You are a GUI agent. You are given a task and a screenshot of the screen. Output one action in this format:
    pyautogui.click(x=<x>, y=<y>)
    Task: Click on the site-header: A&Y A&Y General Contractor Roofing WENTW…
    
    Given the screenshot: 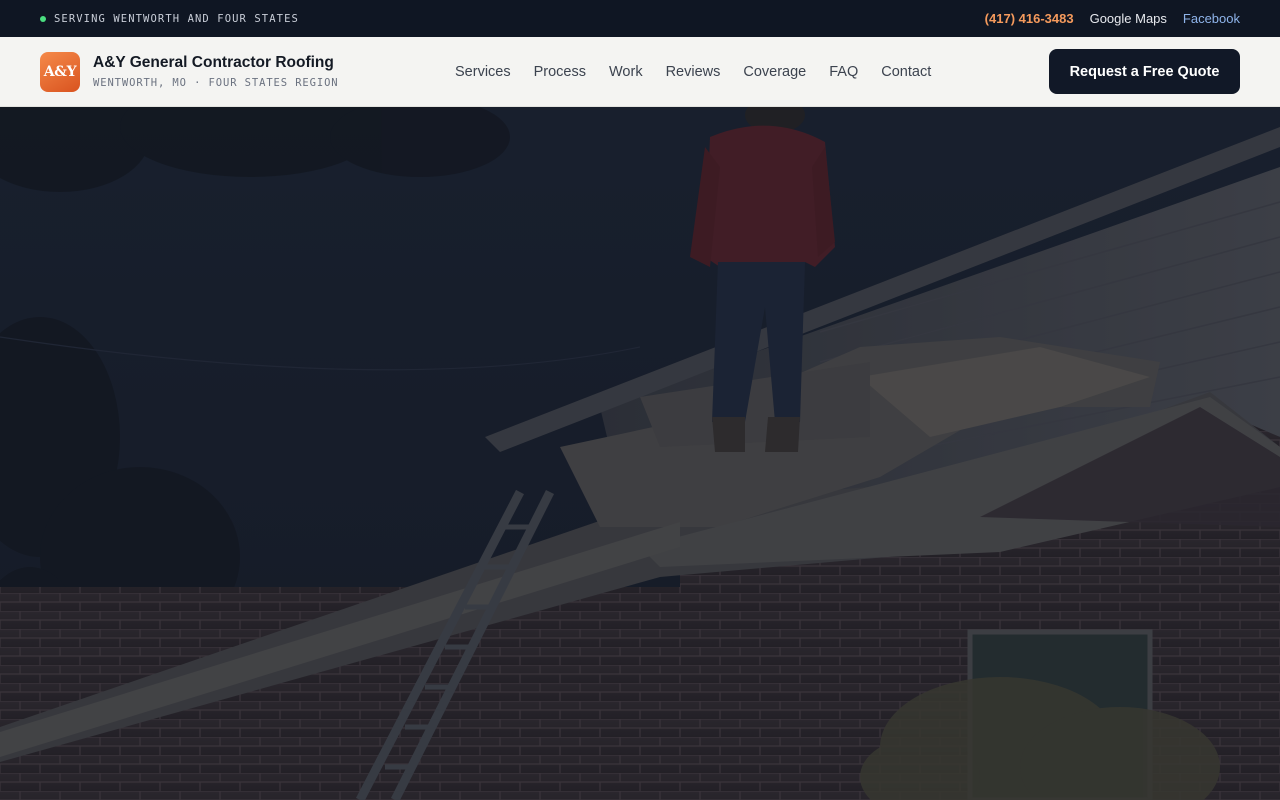 What is the action you would take?
    pyautogui.click(x=640, y=72)
    